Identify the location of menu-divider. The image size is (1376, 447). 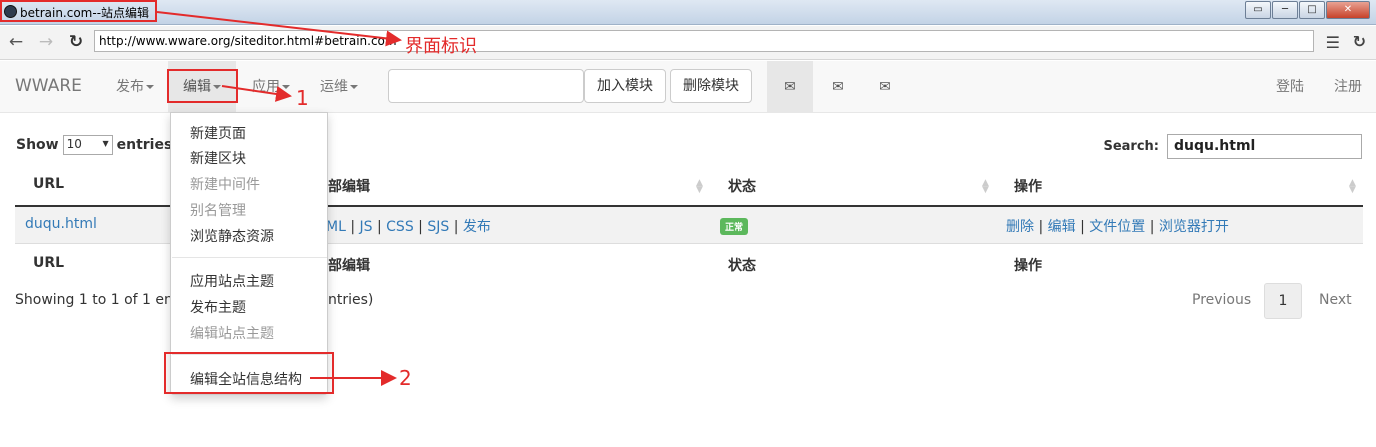
(249, 257).